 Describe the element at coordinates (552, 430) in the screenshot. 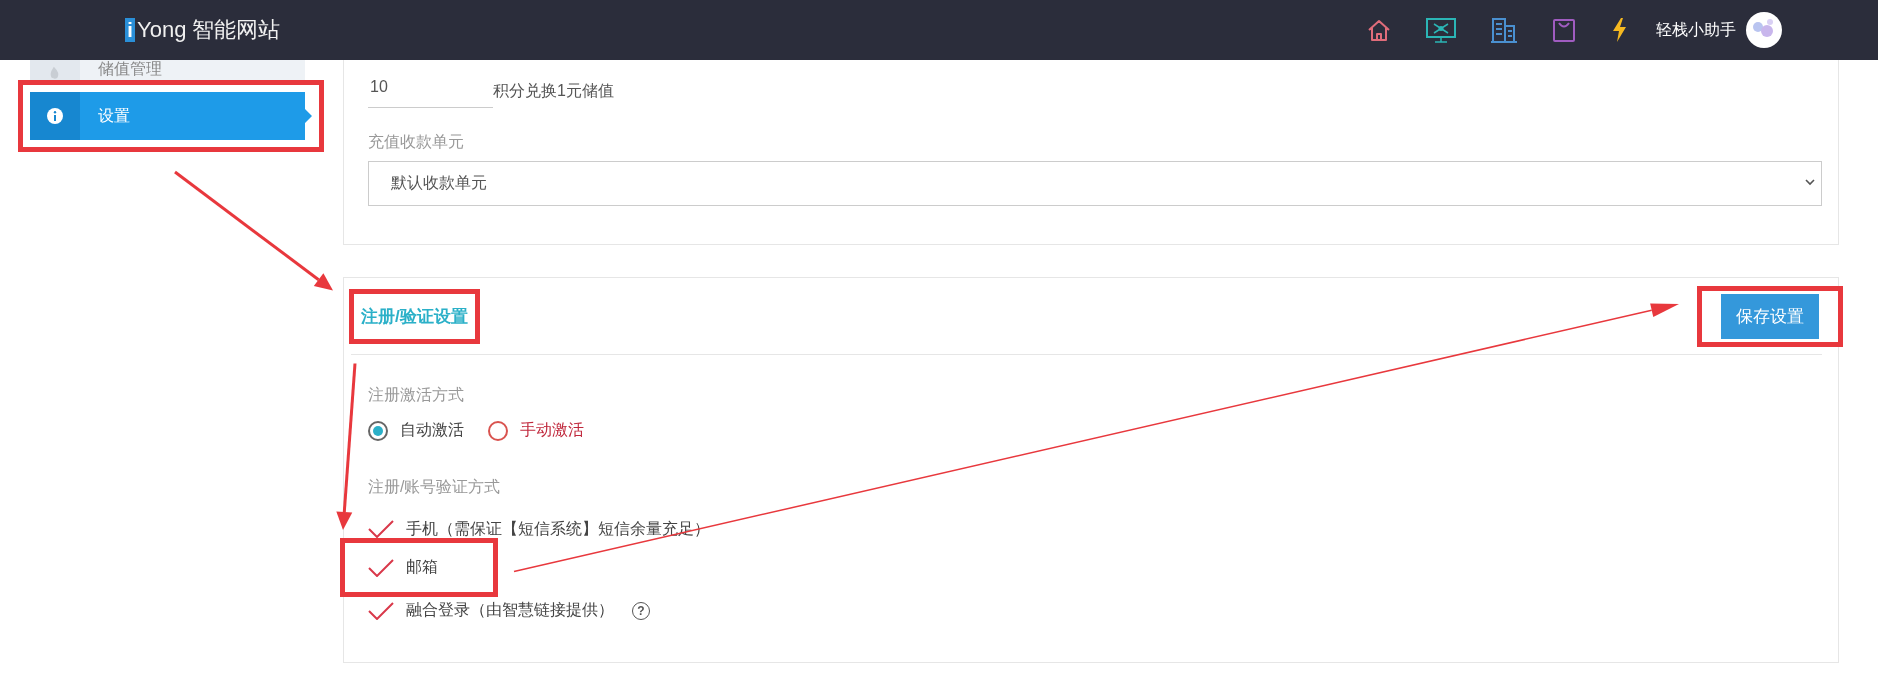

I see `radio-label: 手动激活` at that location.